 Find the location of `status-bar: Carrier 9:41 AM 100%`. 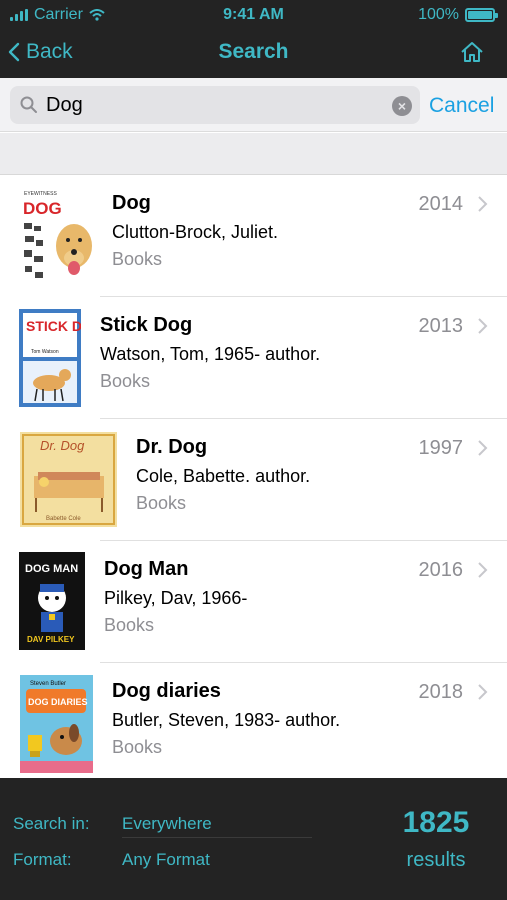

status-bar: Carrier 9:41 AM 100% is located at coordinates (253, 15).